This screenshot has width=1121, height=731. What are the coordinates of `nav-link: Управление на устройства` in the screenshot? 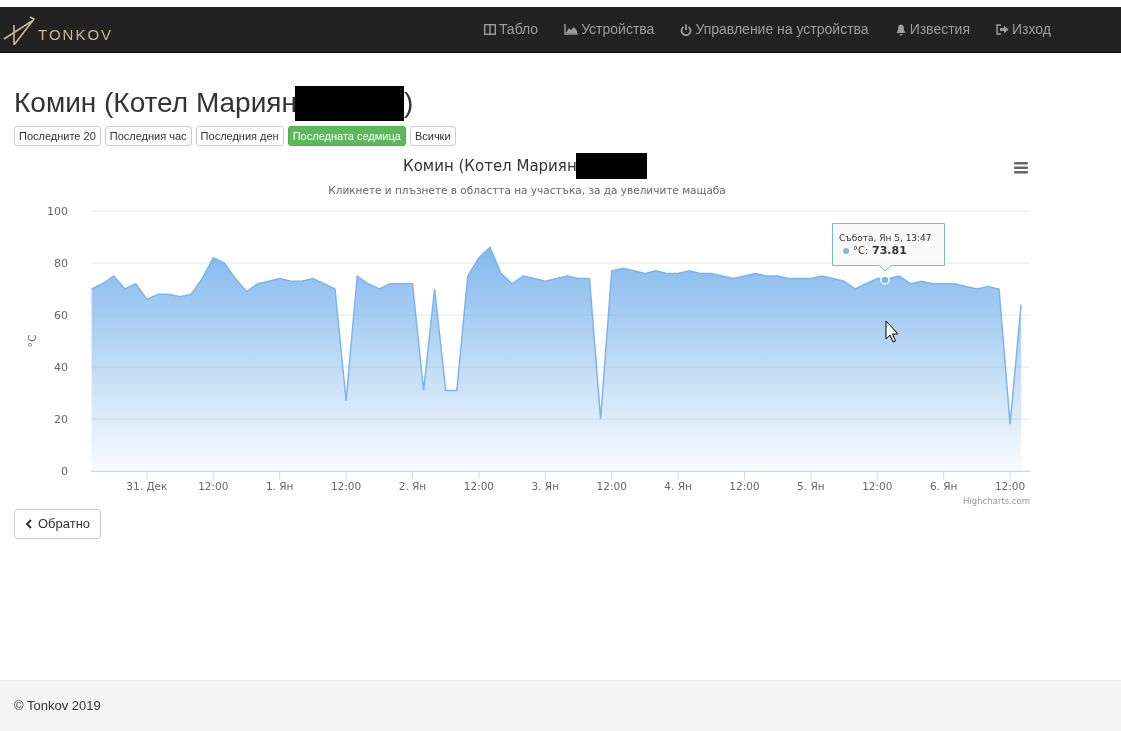 It's located at (774, 29).